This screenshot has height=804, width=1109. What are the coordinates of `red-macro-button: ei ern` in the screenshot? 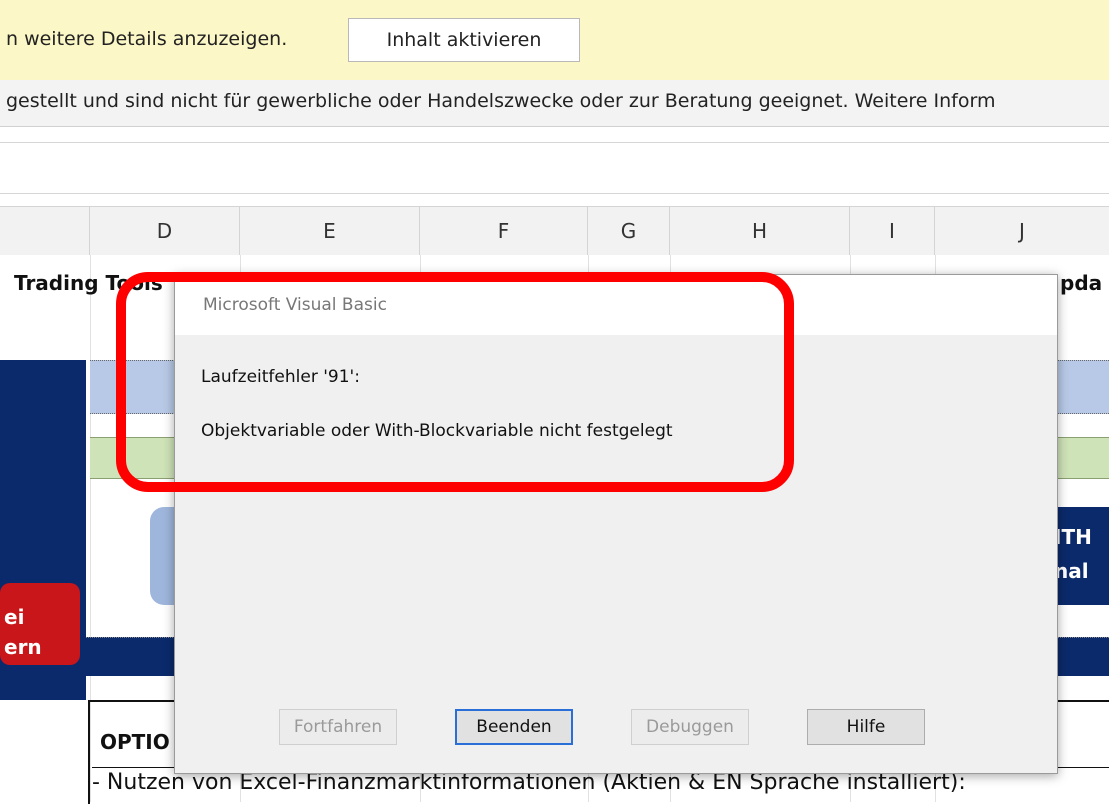 It's located at (40, 624).